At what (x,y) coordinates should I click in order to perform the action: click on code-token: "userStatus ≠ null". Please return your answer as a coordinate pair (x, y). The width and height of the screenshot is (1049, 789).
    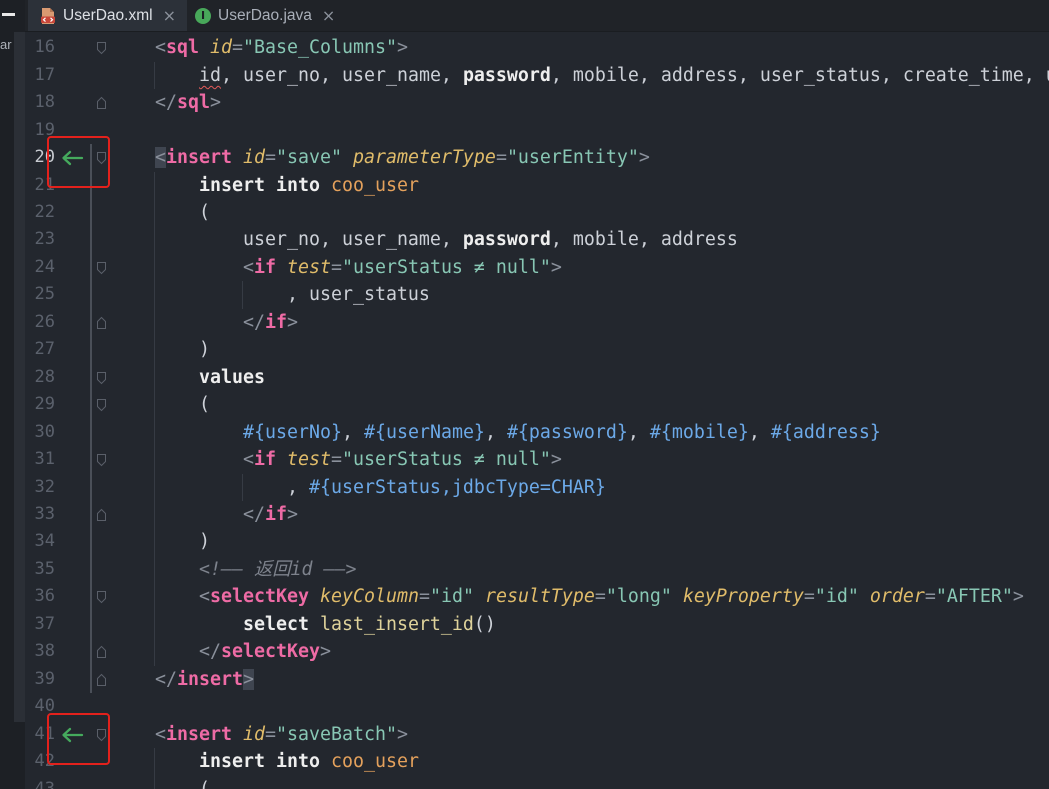
    Looking at the image, I should click on (446, 459).